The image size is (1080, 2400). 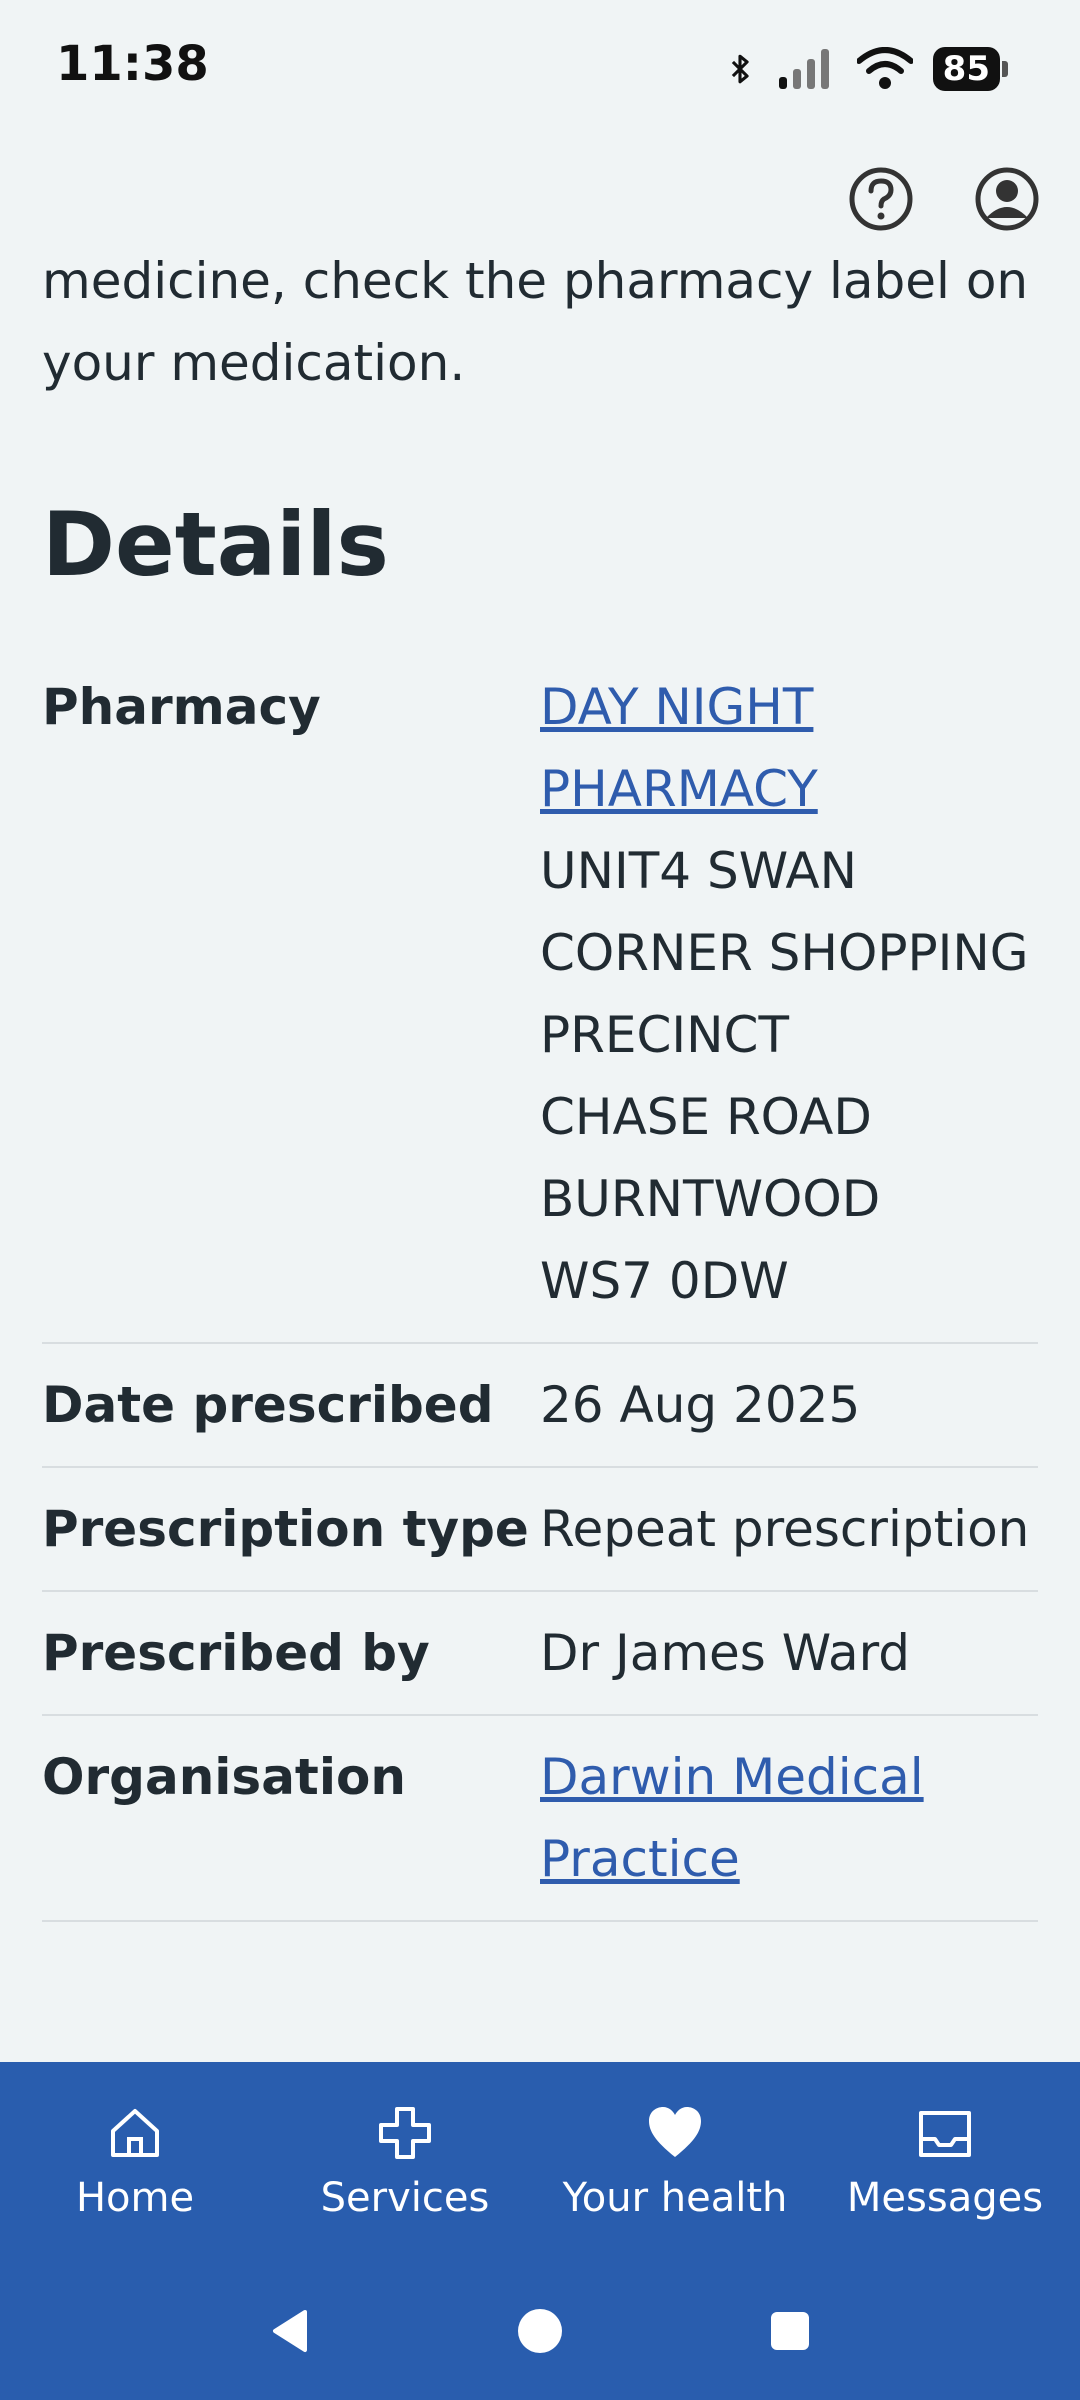 I want to click on system-navigation, so click(x=540, y=2331).